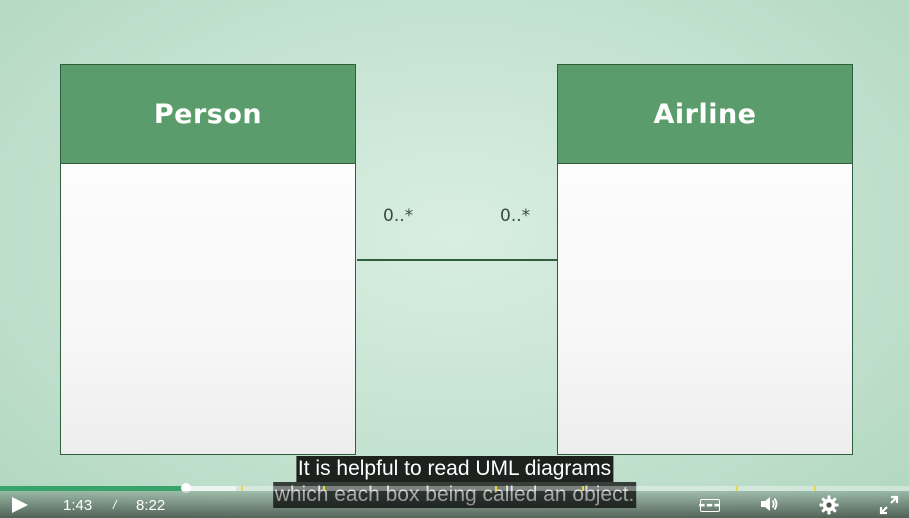 Image resolution: width=909 pixels, height=518 pixels. I want to click on fullscreen-button, so click(889, 506).